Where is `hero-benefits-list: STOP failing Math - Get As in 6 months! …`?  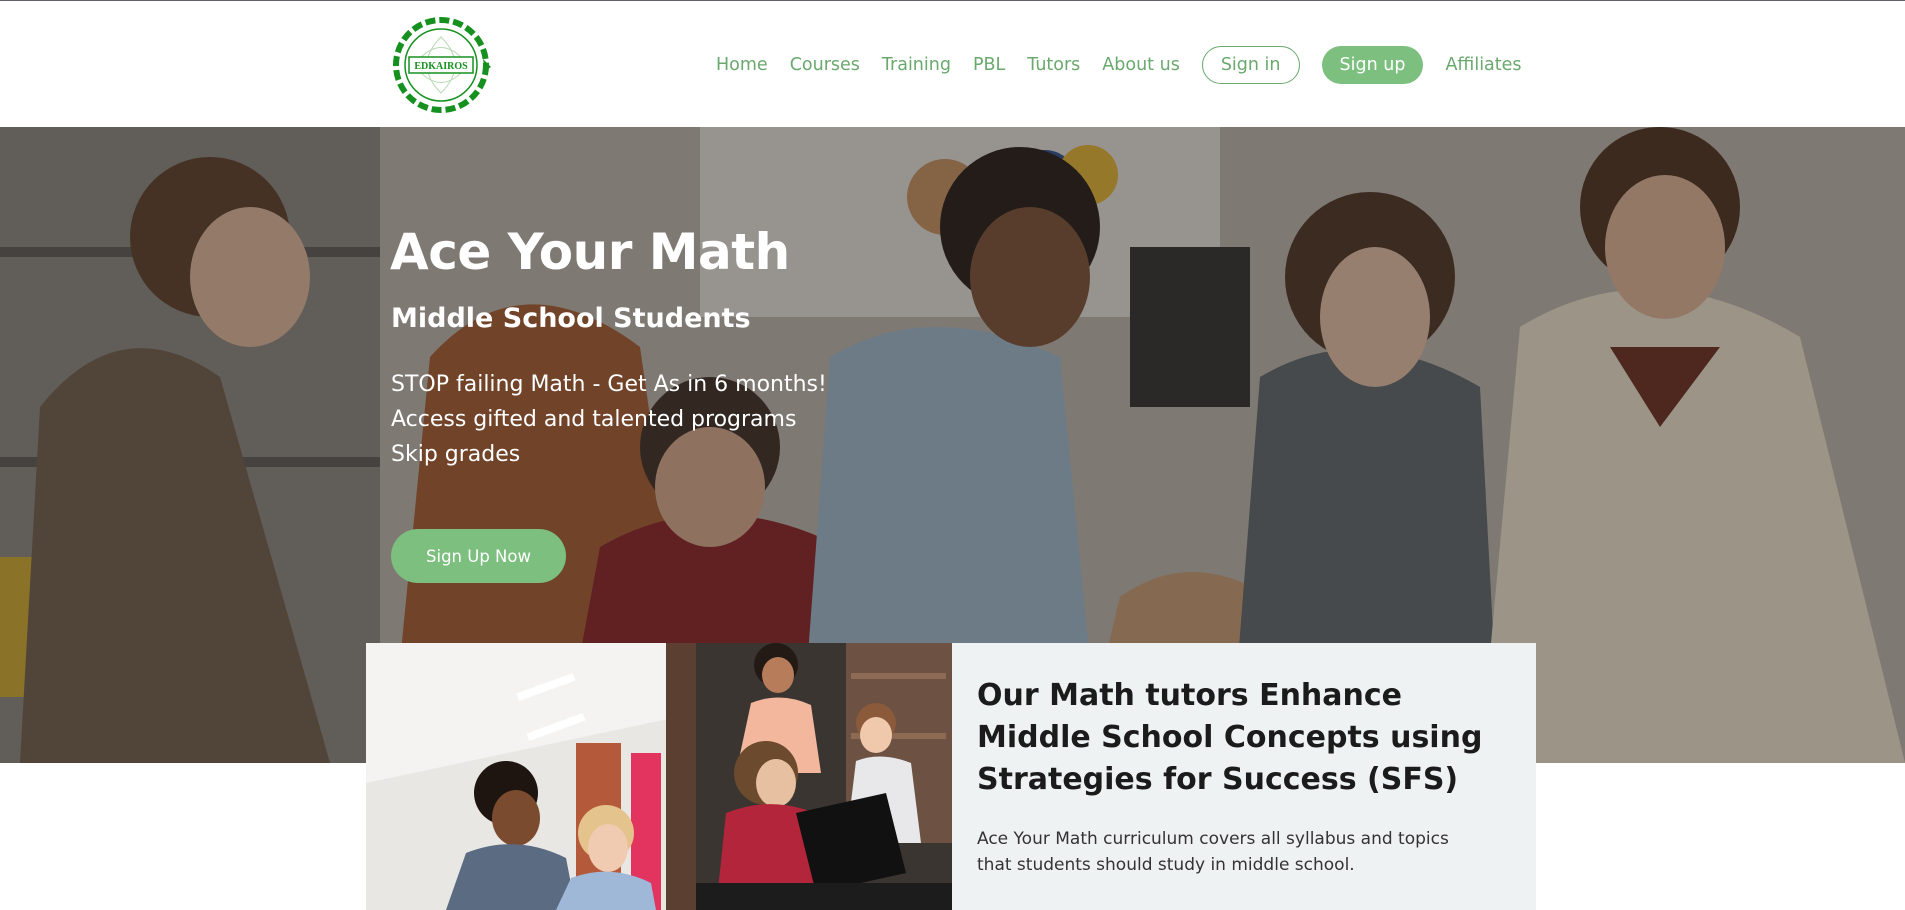
hero-benefits-list: STOP failing Math - Get As in 6 months! … is located at coordinates (609, 419).